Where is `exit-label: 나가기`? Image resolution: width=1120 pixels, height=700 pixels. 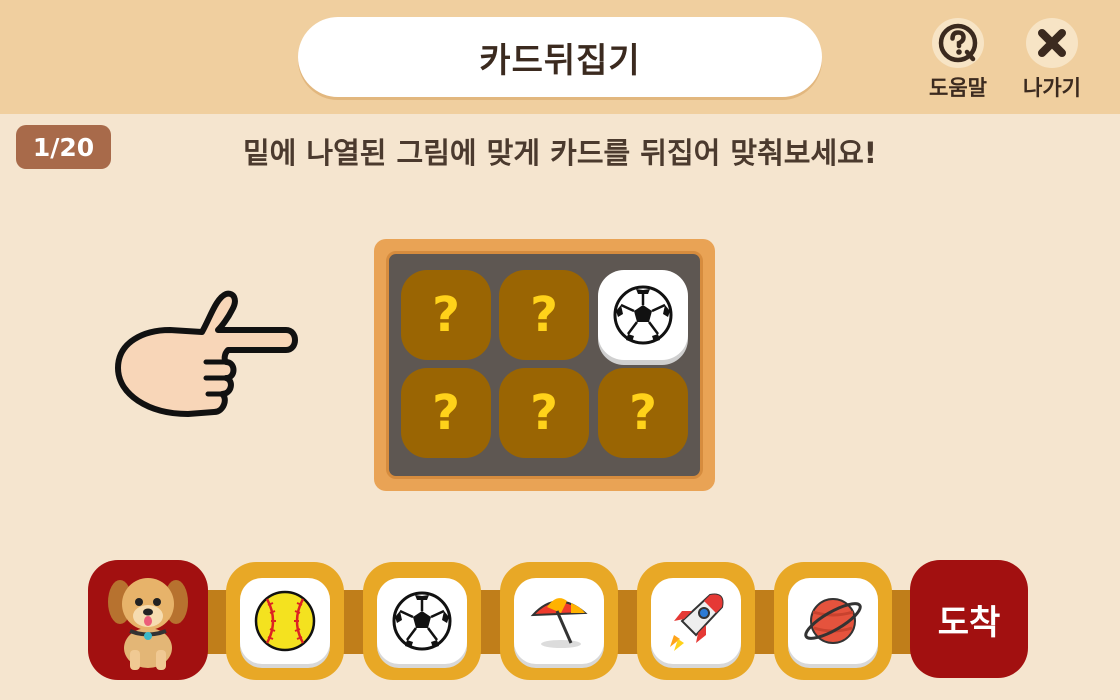 exit-label: 나가기 is located at coordinates (1052, 88).